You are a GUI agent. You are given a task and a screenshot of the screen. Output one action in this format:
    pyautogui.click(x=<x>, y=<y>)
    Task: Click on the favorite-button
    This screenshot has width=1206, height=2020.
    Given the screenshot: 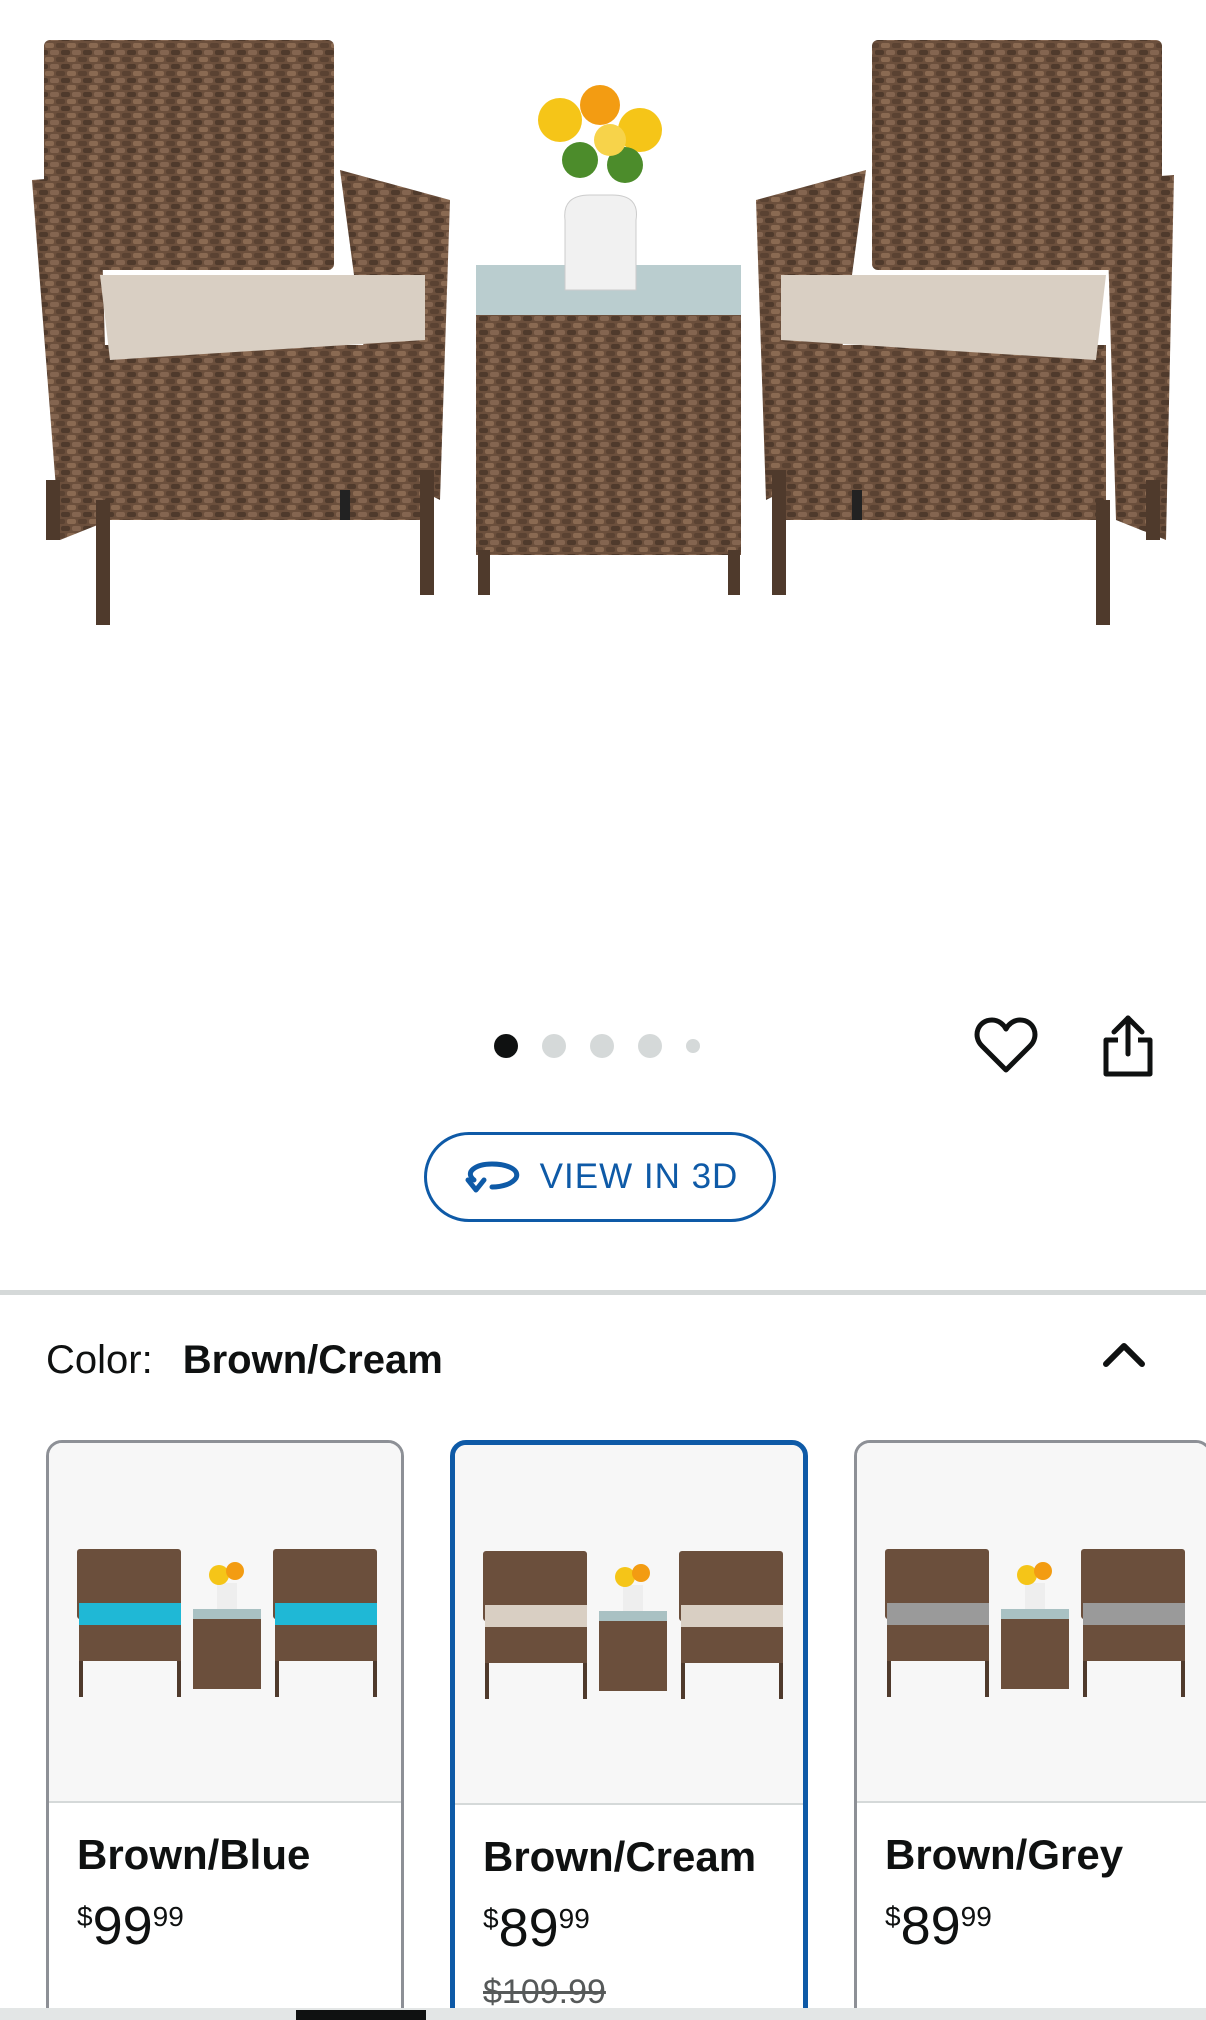 What is the action you would take?
    pyautogui.click(x=1006, y=1046)
    